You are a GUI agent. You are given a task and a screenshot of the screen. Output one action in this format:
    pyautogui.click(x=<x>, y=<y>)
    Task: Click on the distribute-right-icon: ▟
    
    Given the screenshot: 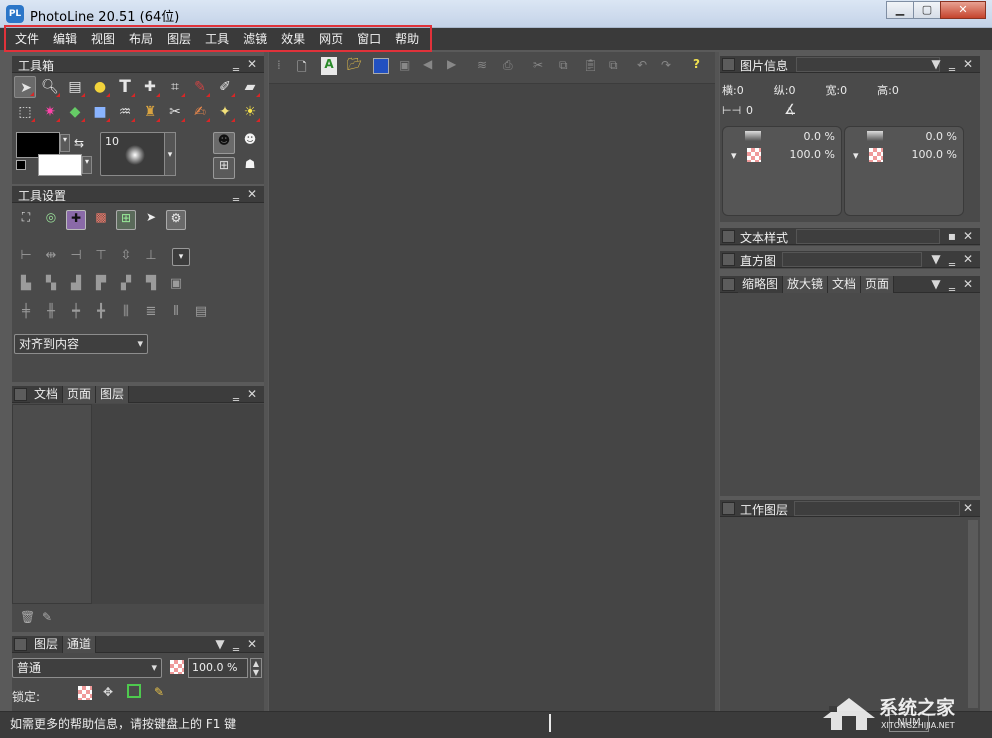 What is the action you would take?
    pyautogui.click(x=76, y=286)
    